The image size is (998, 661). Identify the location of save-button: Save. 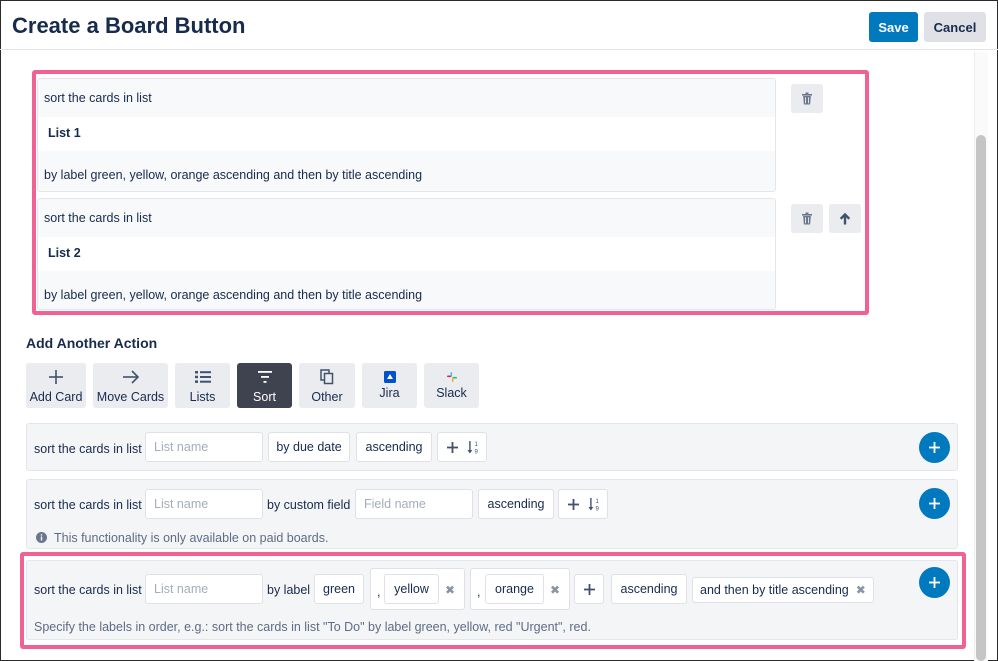
(893, 27).